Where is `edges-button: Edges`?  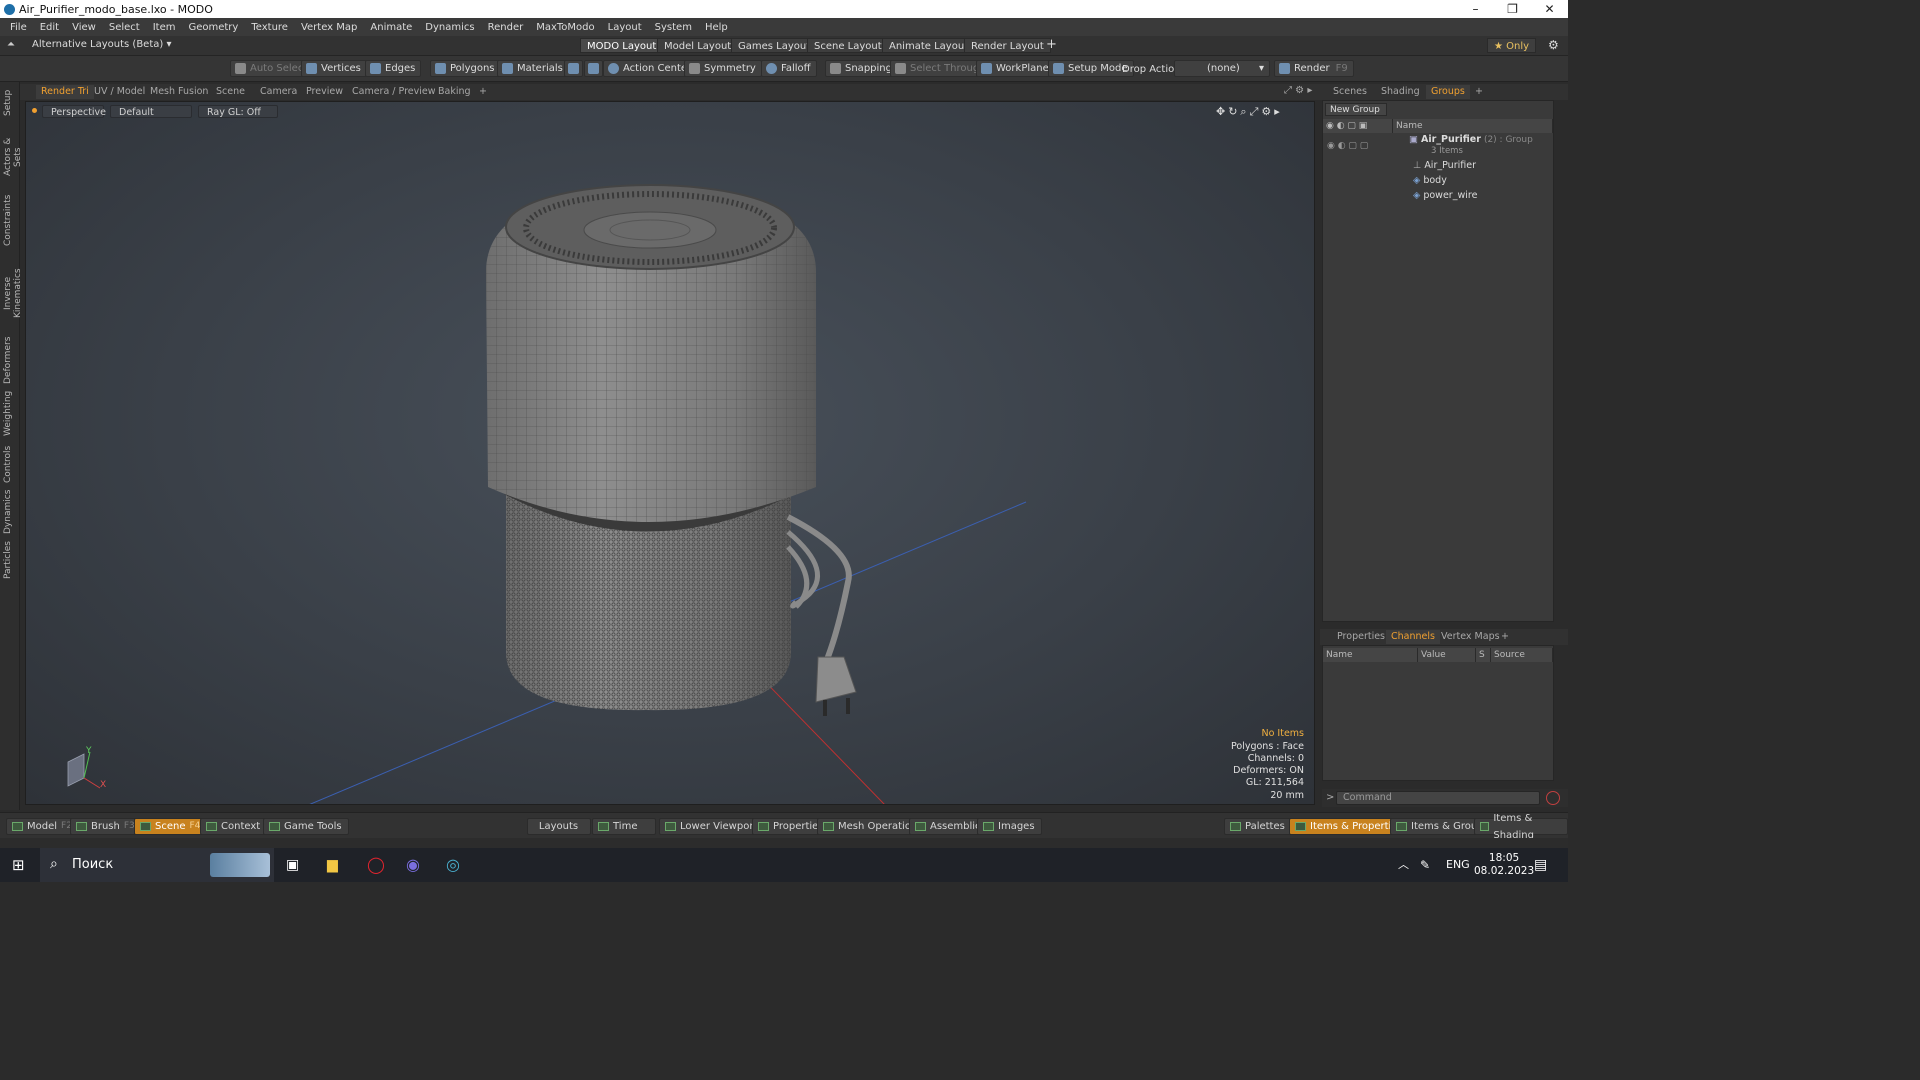
edges-button: Edges is located at coordinates (393, 68).